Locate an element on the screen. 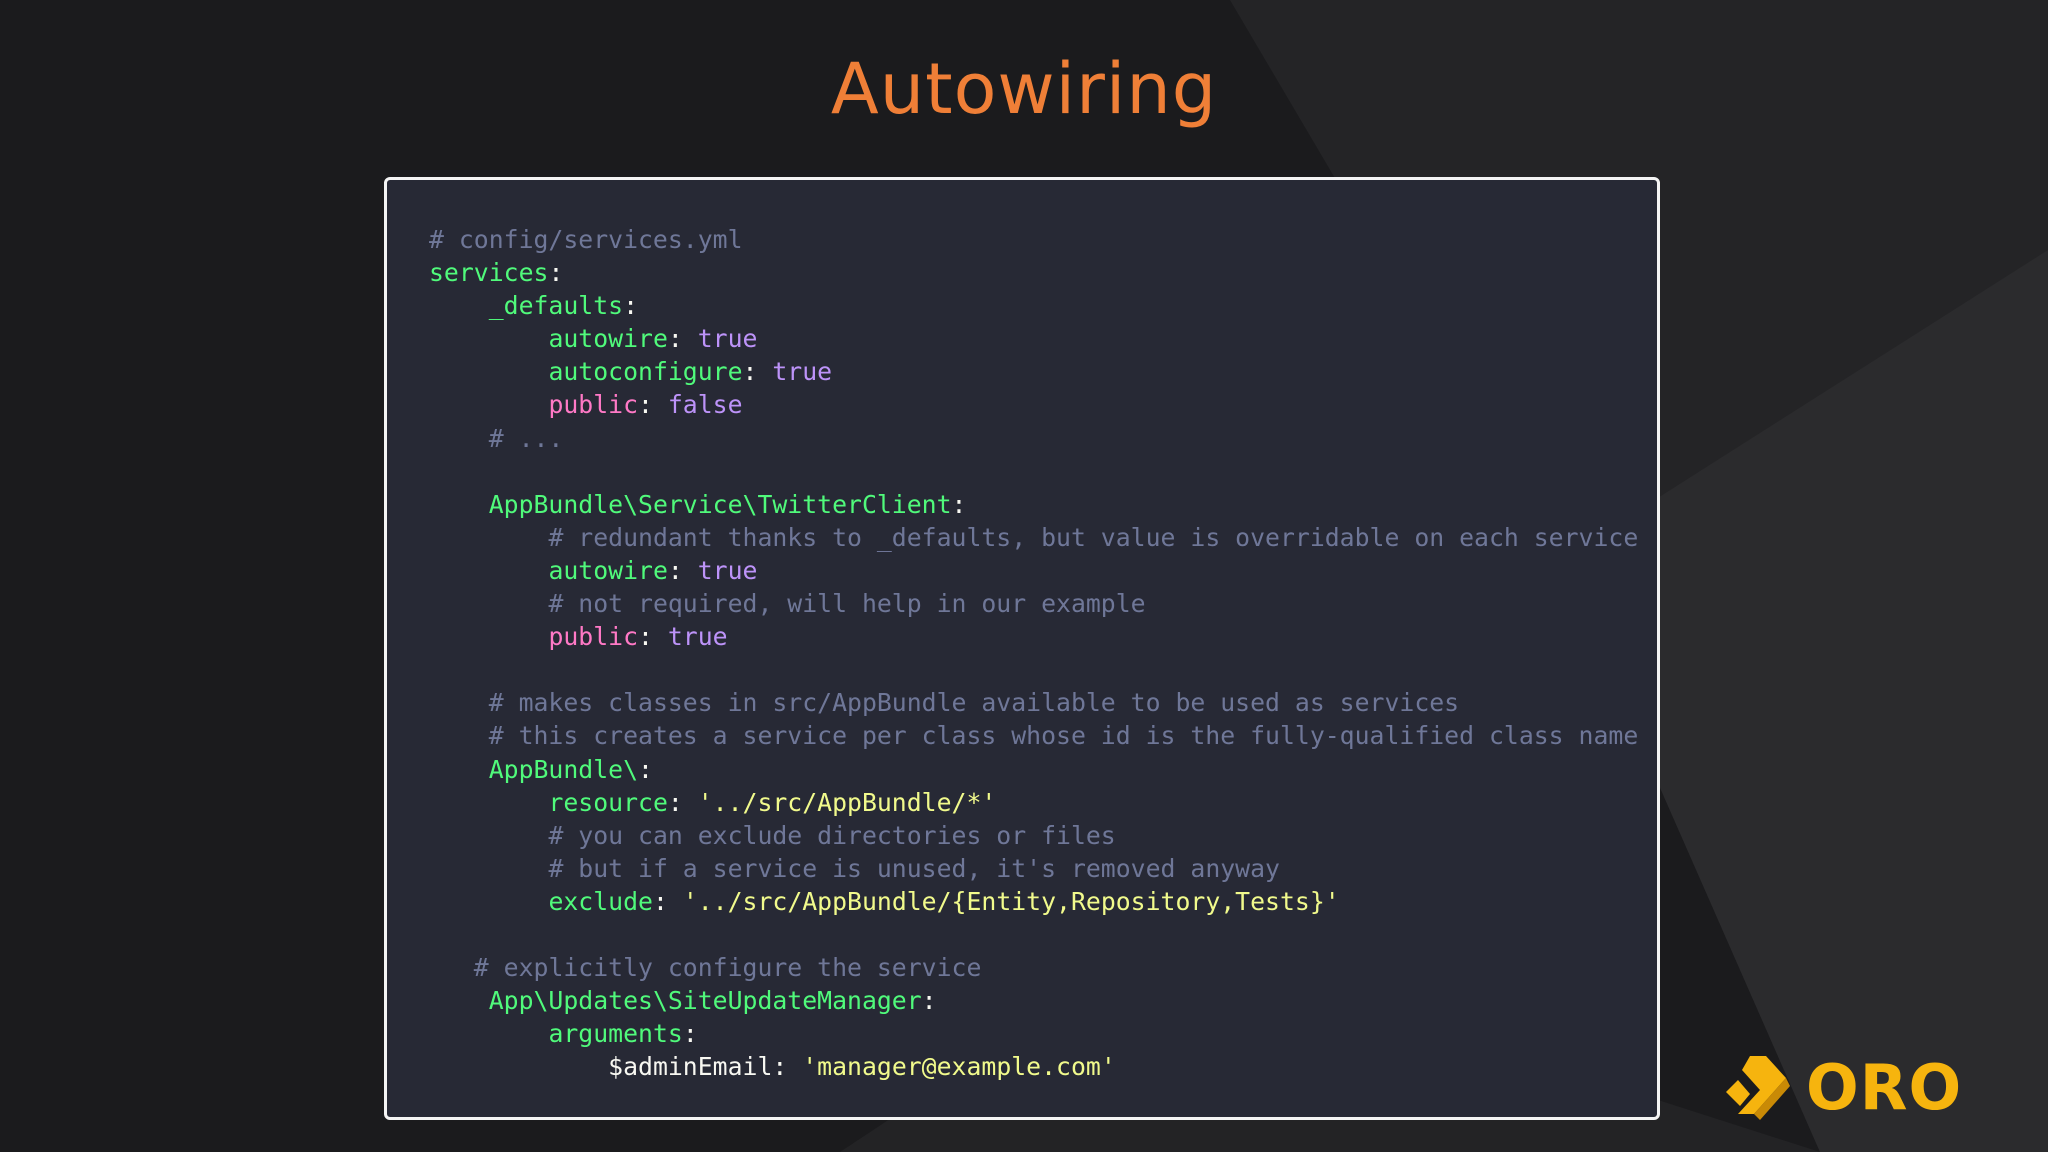 The height and width of the screenshot is (1152, 2048). code-token-key: exclude is located at coordinates (600, 901).